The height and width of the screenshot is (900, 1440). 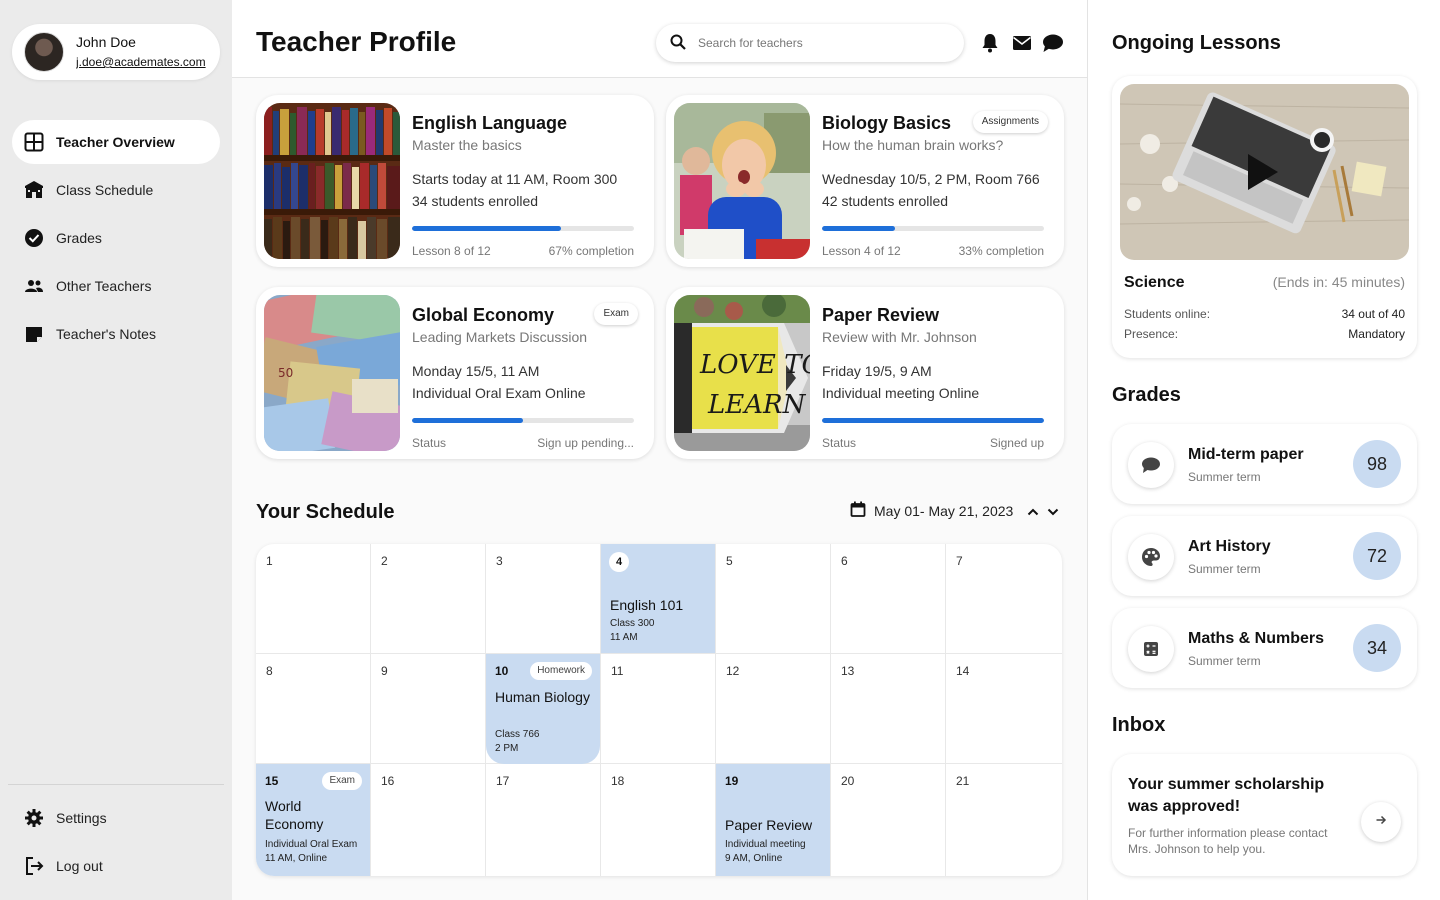 What do you see at coordinates (428, 820) in the screenshot?
I see `calendar-cell: 16` at bounding box center [428, 820].